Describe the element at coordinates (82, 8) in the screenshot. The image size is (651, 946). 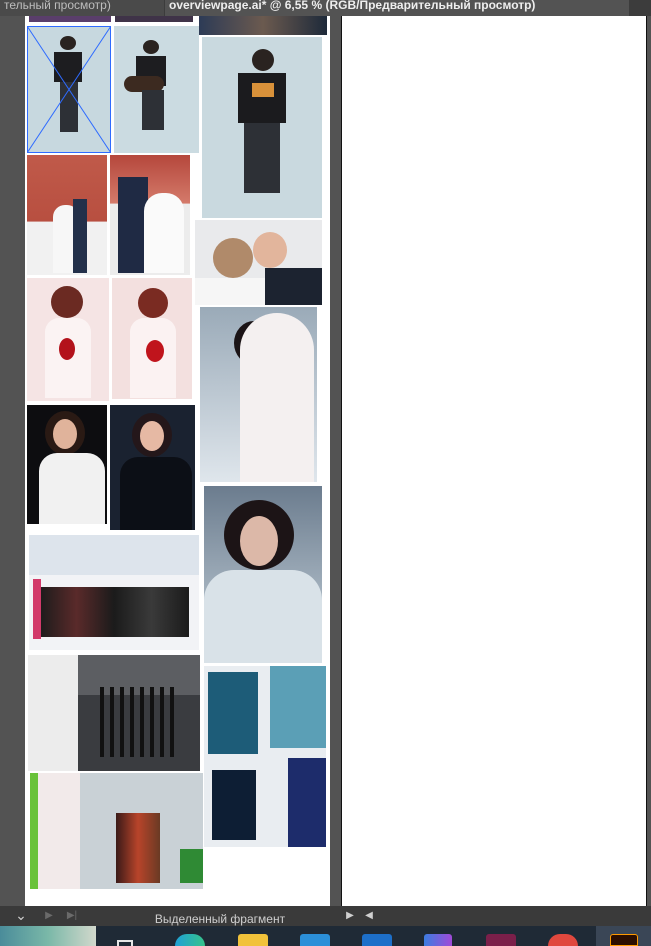
I see `tab-previous-document: тельный просмотр)` at that location.